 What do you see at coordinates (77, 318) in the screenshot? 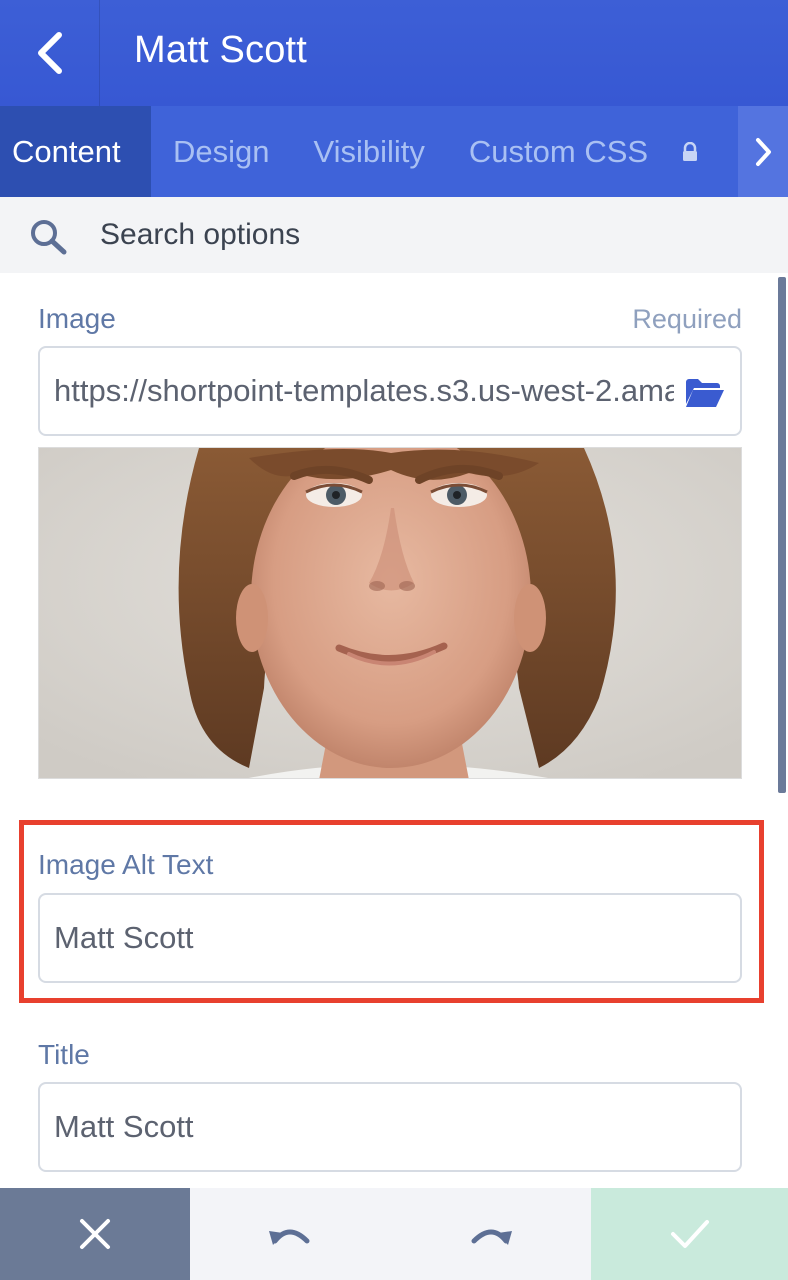
I see `image-label: Image` at bounding box center [77, 318].